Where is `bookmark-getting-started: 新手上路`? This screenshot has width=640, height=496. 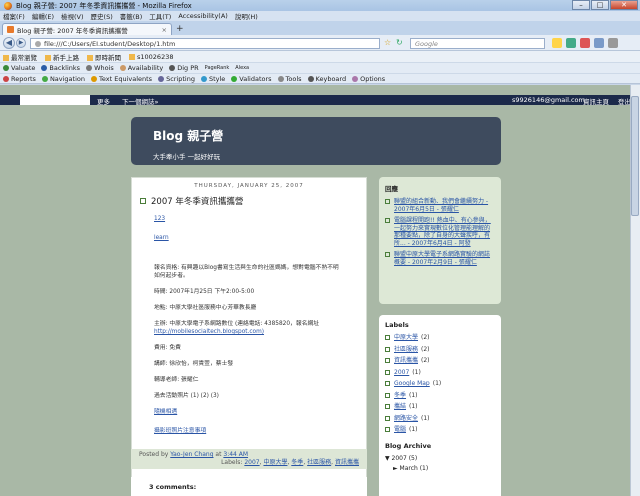 bookmark-getting-started: 新手上路 is located at coordinates (62, 57).